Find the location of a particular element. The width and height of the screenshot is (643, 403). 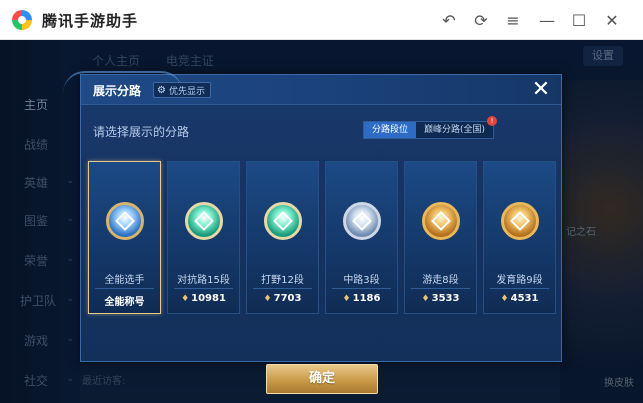

route-card-roam: 游走8段 ♦ 3533 is located at coordinates (440, 237).